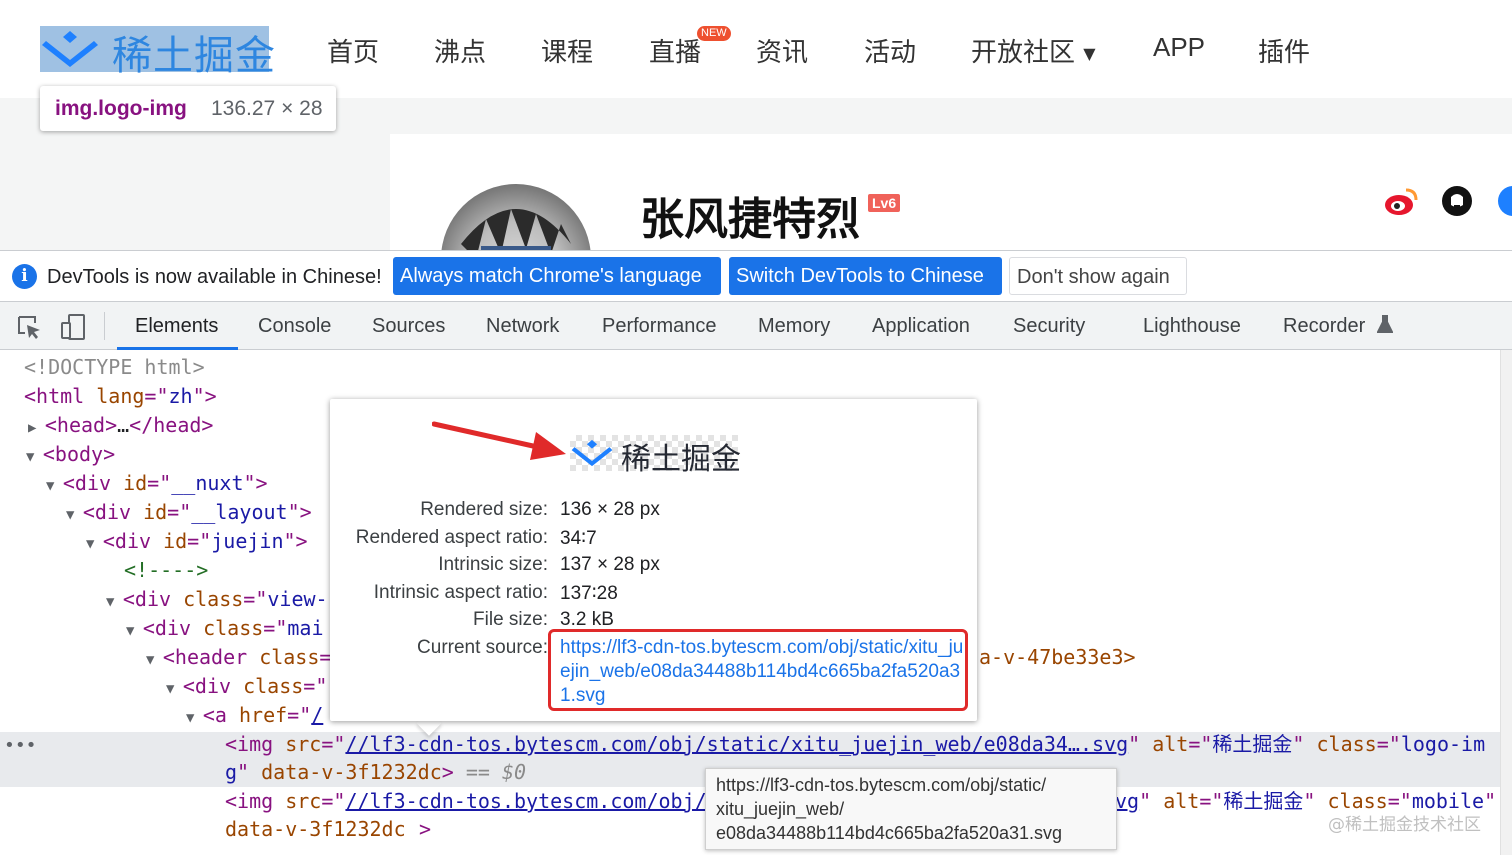 The width and height of the screenshot is (1512, 855). Describe the element at coordinates (238, 657) in the screenshot. I see `tree-header: ▼ <header class=` at that location.